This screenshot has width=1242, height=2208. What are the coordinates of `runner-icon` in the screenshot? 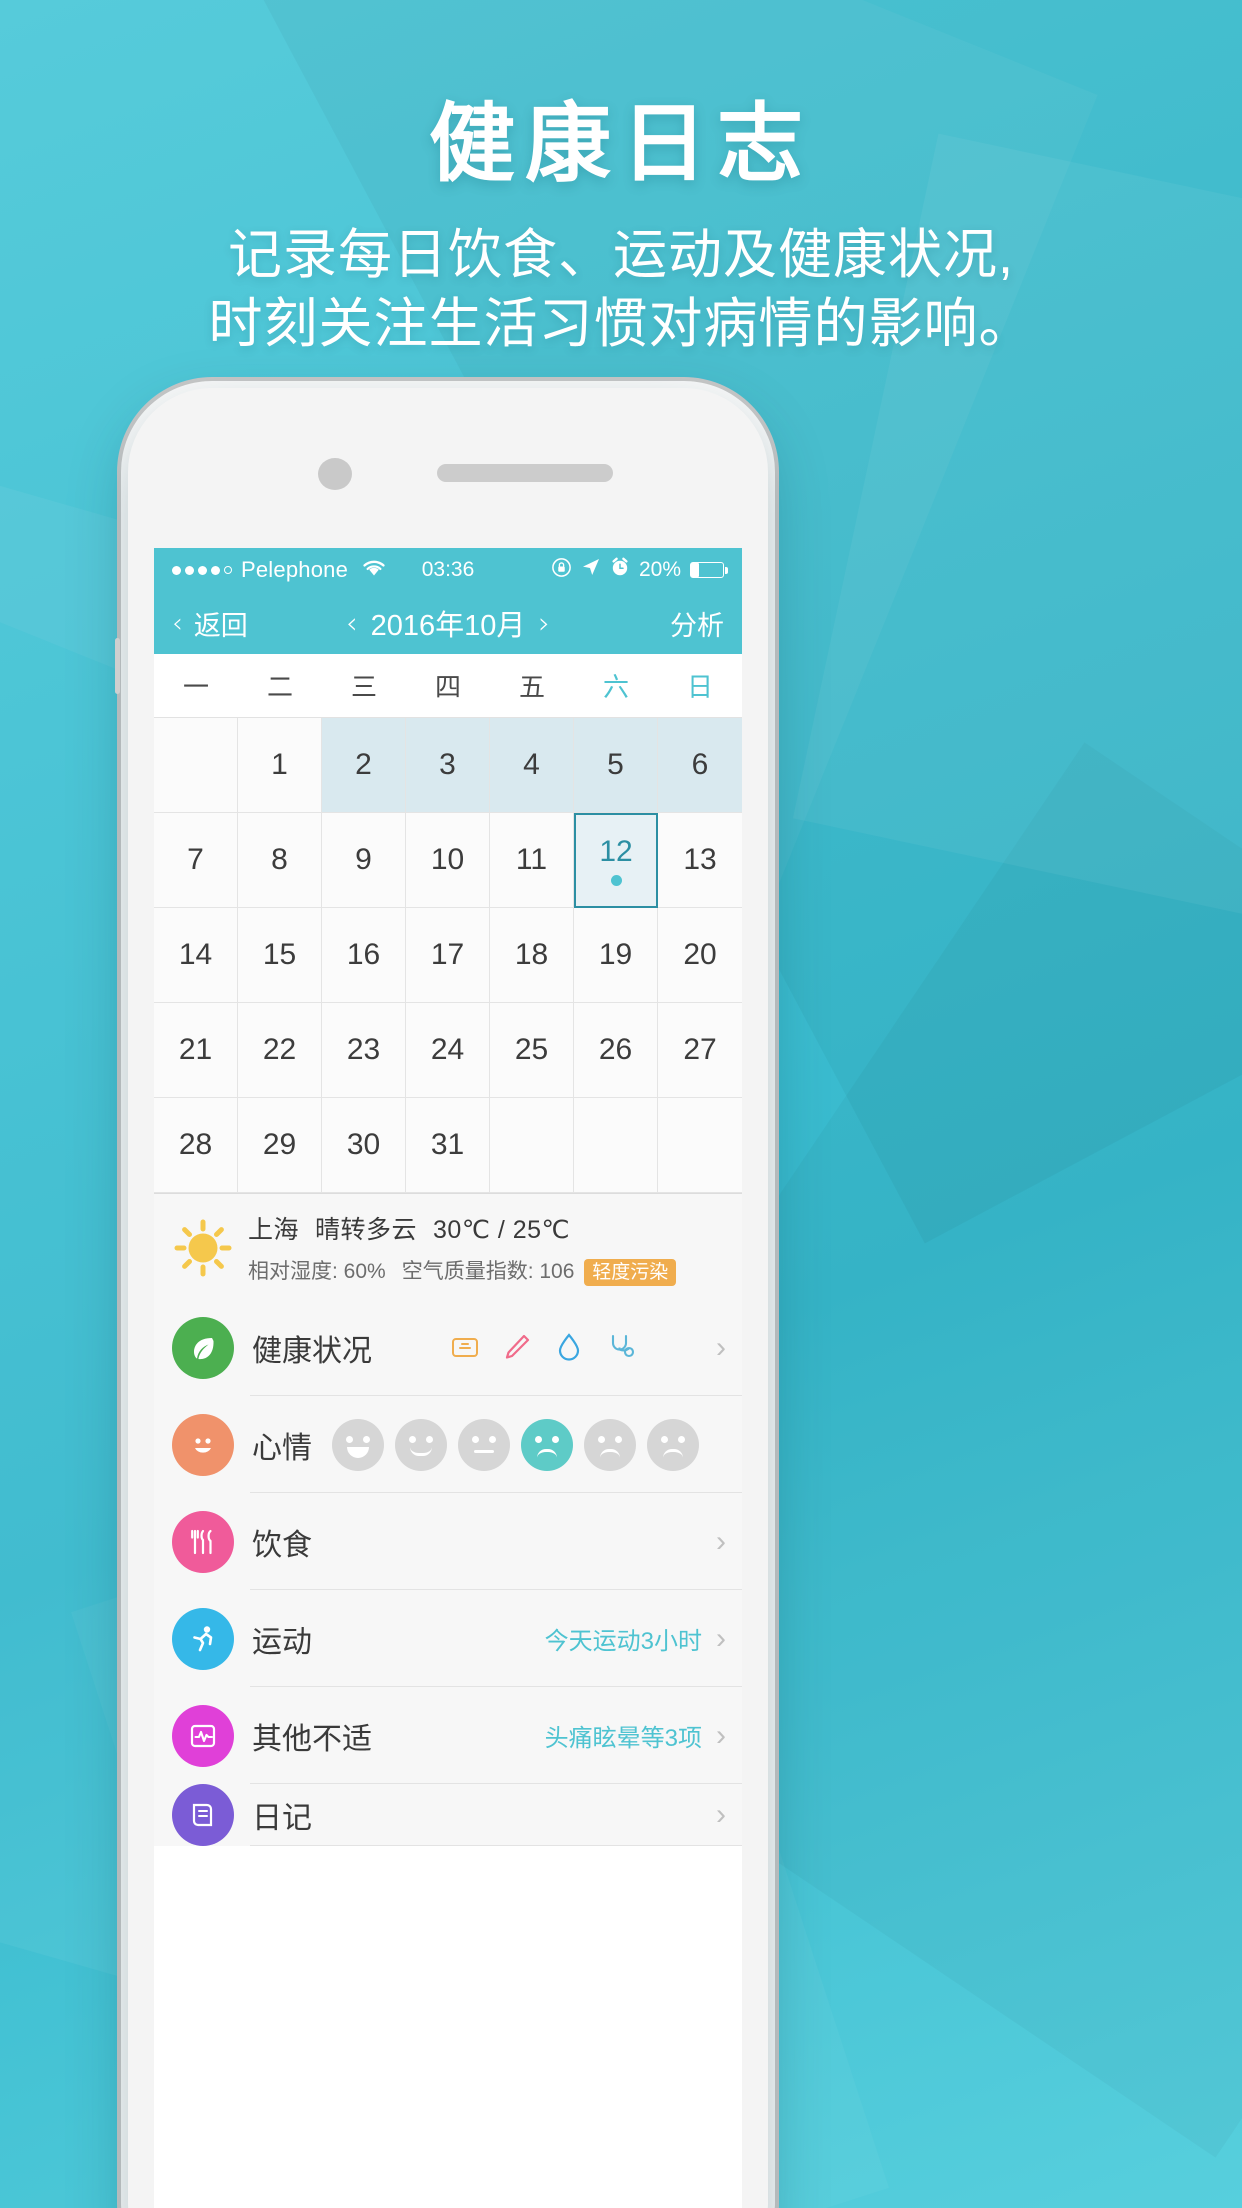 It's located at (203, 1638).